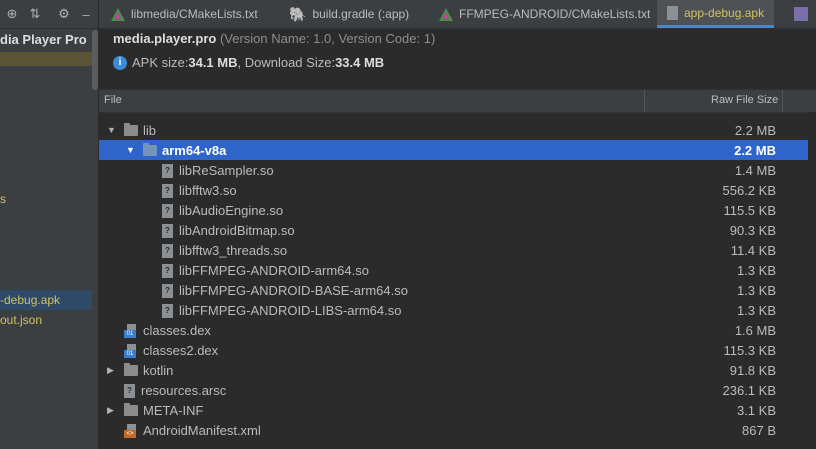  What do you see at coordinates (118, 14) in the screenshot?
I see `cmake-icon` at bounding box center [118, 14].